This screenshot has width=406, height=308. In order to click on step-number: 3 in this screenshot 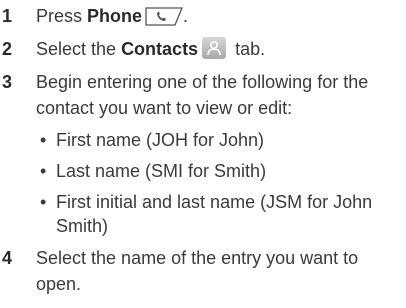, I will do `click(7, 82)`.